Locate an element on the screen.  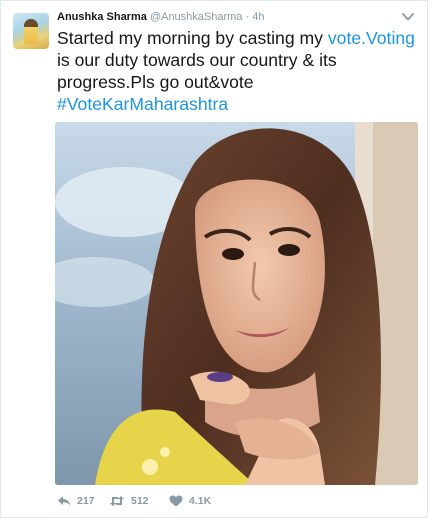
tweet-timestamp: 4h is located at coordinates (258, 17).